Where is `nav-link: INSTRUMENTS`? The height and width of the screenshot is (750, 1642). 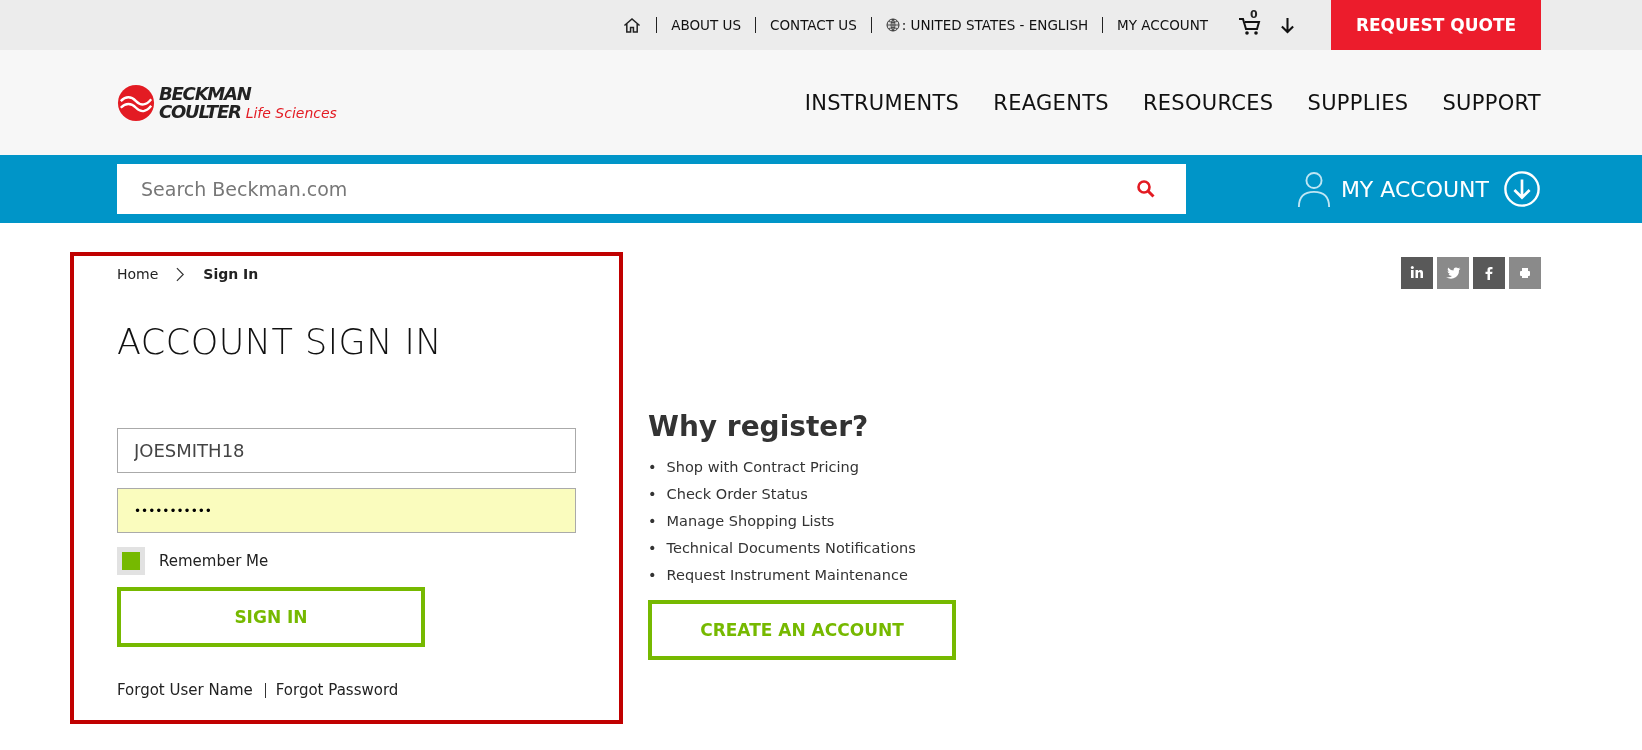 nav-link: INSTRUMENTS is located at coordinates (882, 102).